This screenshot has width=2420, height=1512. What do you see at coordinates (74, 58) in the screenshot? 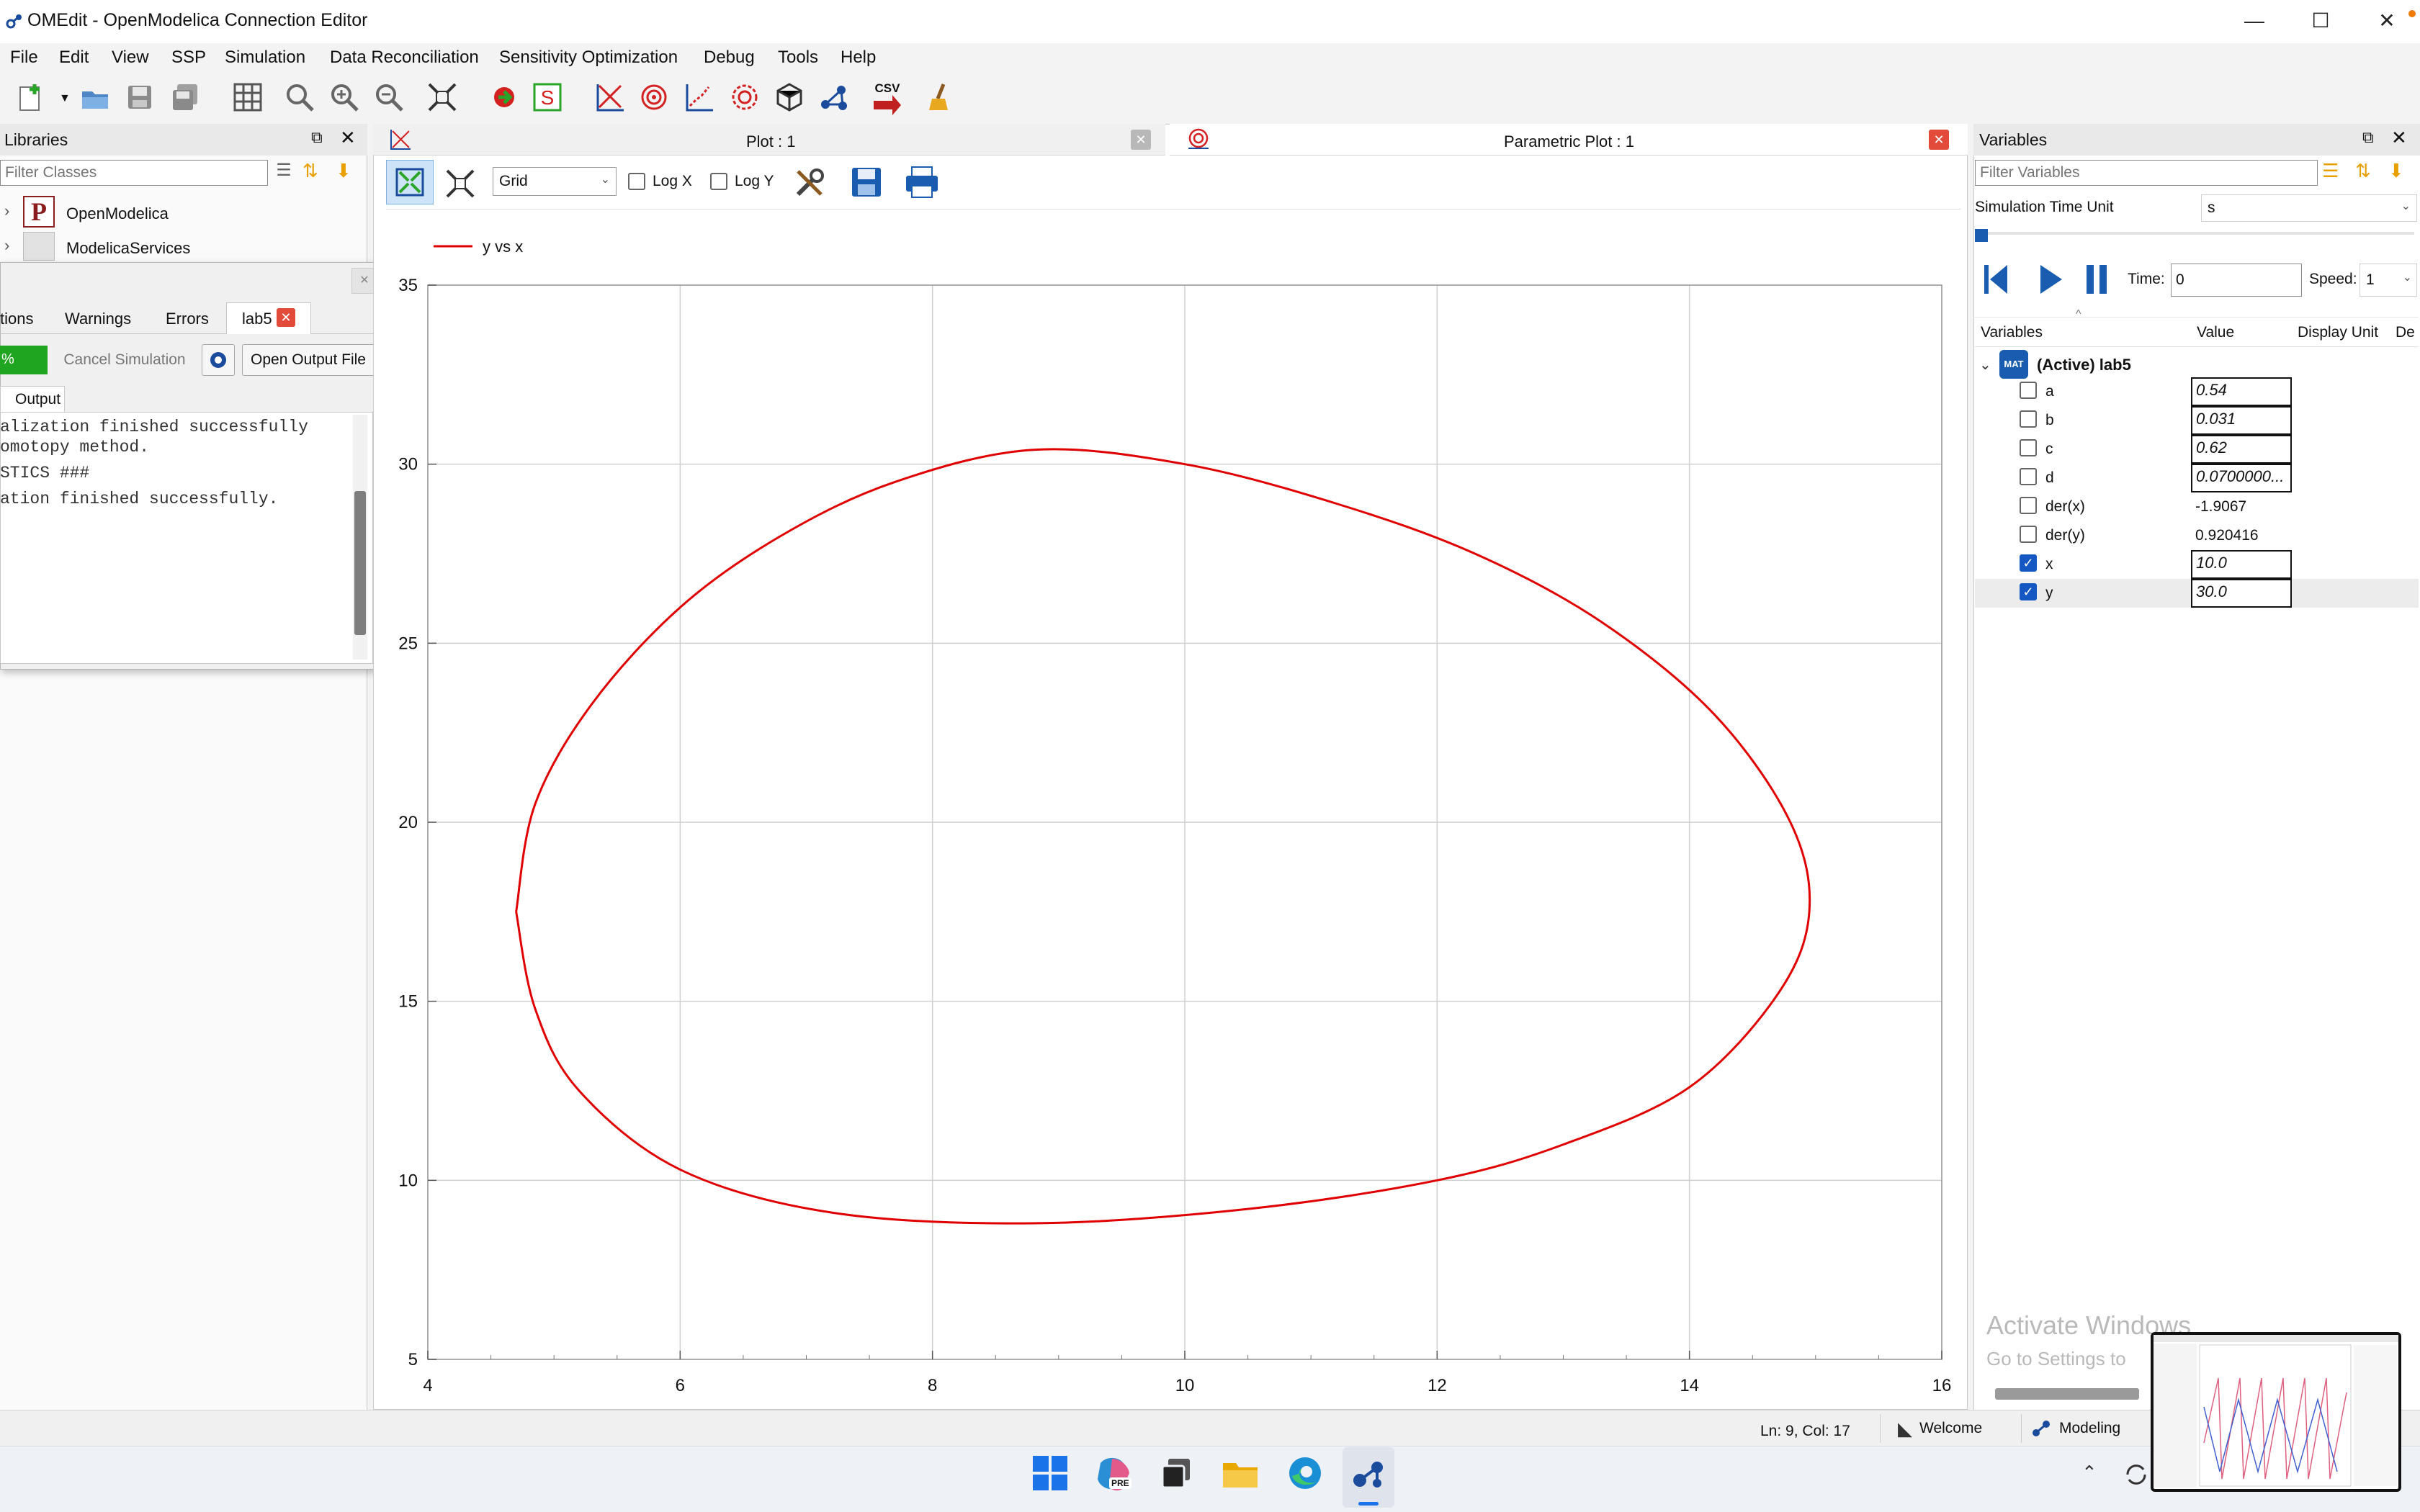
I see `menu-edit: Edit` at bounding box center [74, 58].